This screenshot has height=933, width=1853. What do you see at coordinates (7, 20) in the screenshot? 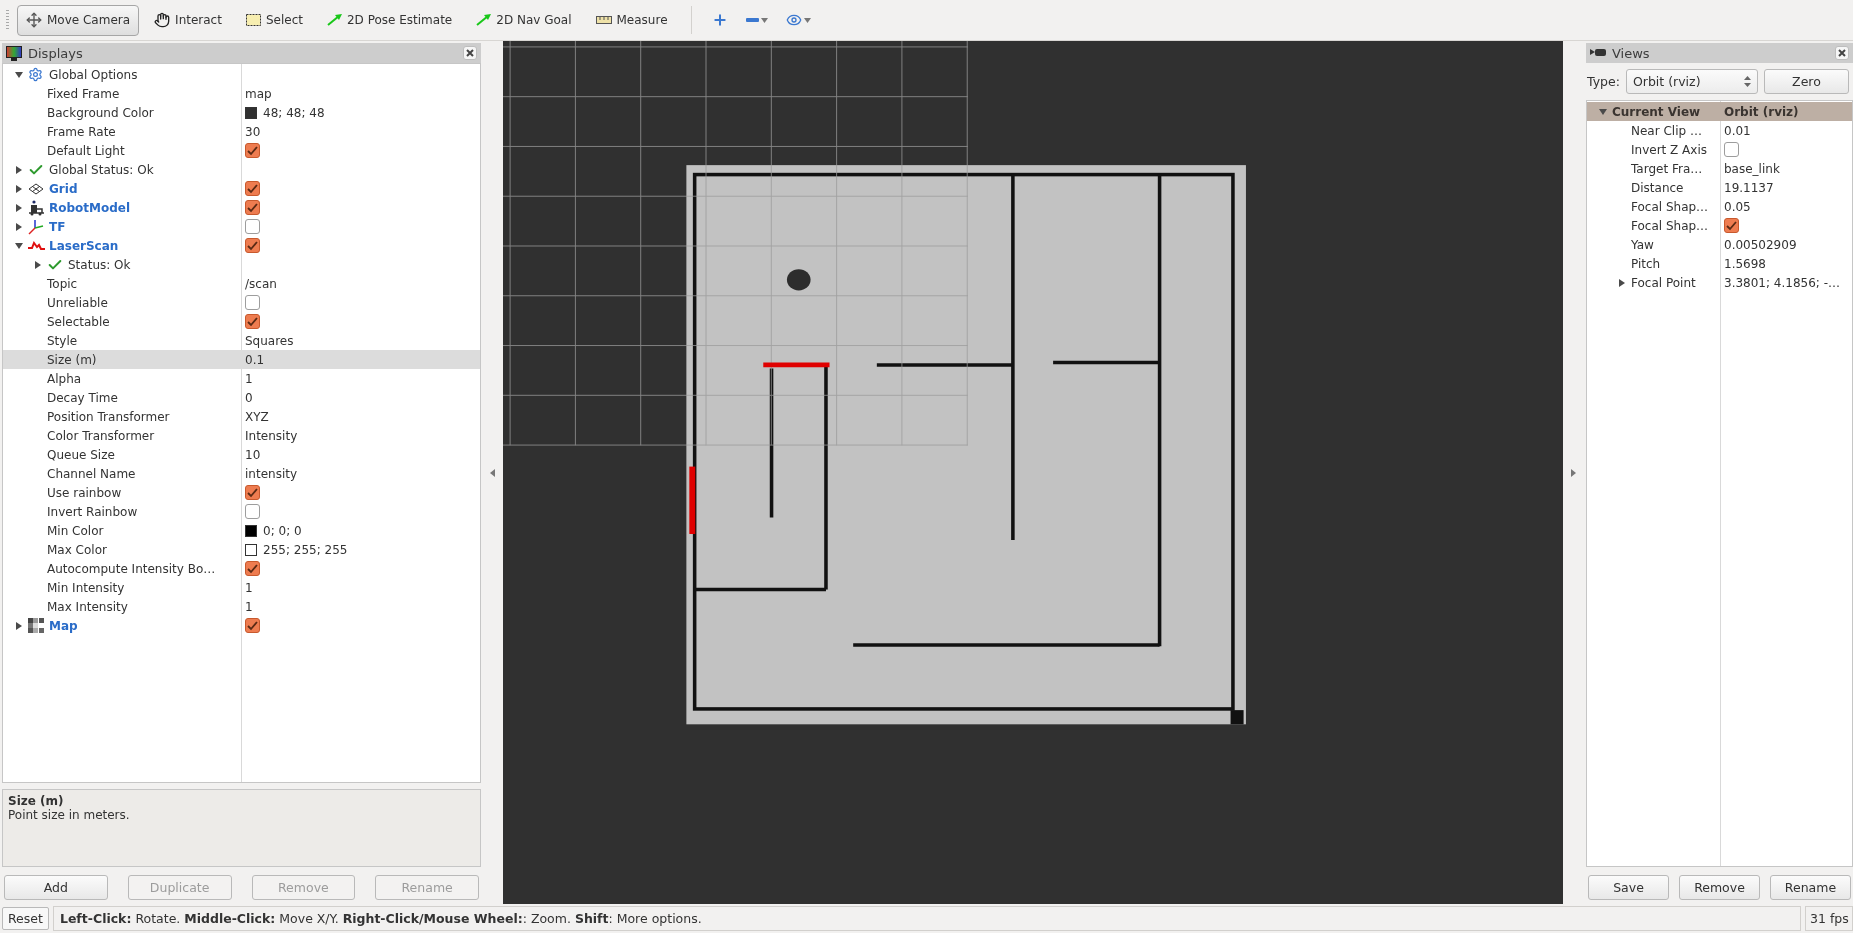
I see `toolbar-grip` at bounding box center [7, 20].